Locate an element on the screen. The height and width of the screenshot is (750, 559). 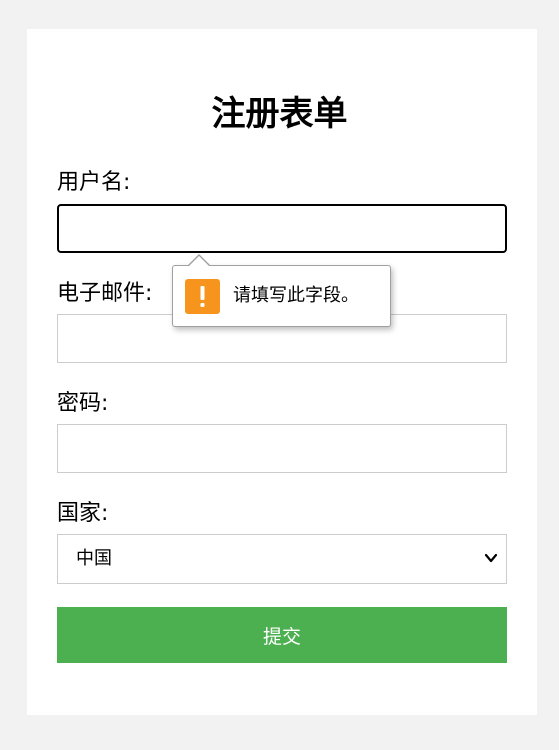
chevron-down-icon is located at coordinates (491, 558).